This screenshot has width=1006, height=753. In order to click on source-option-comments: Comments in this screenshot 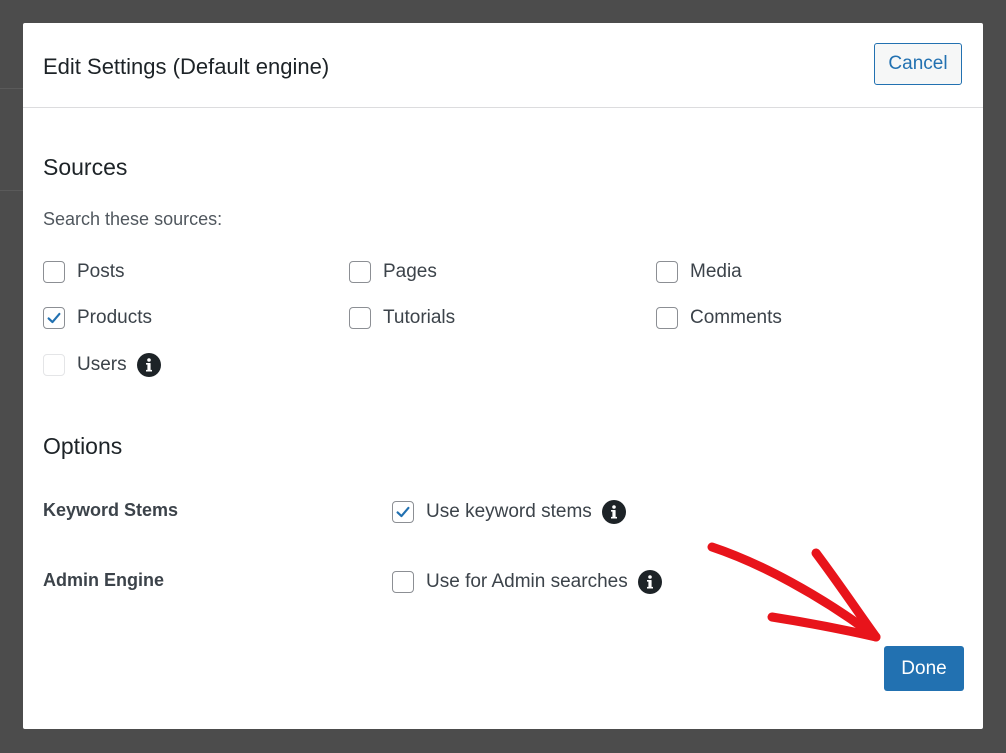, I will do `click(719, 318)`.